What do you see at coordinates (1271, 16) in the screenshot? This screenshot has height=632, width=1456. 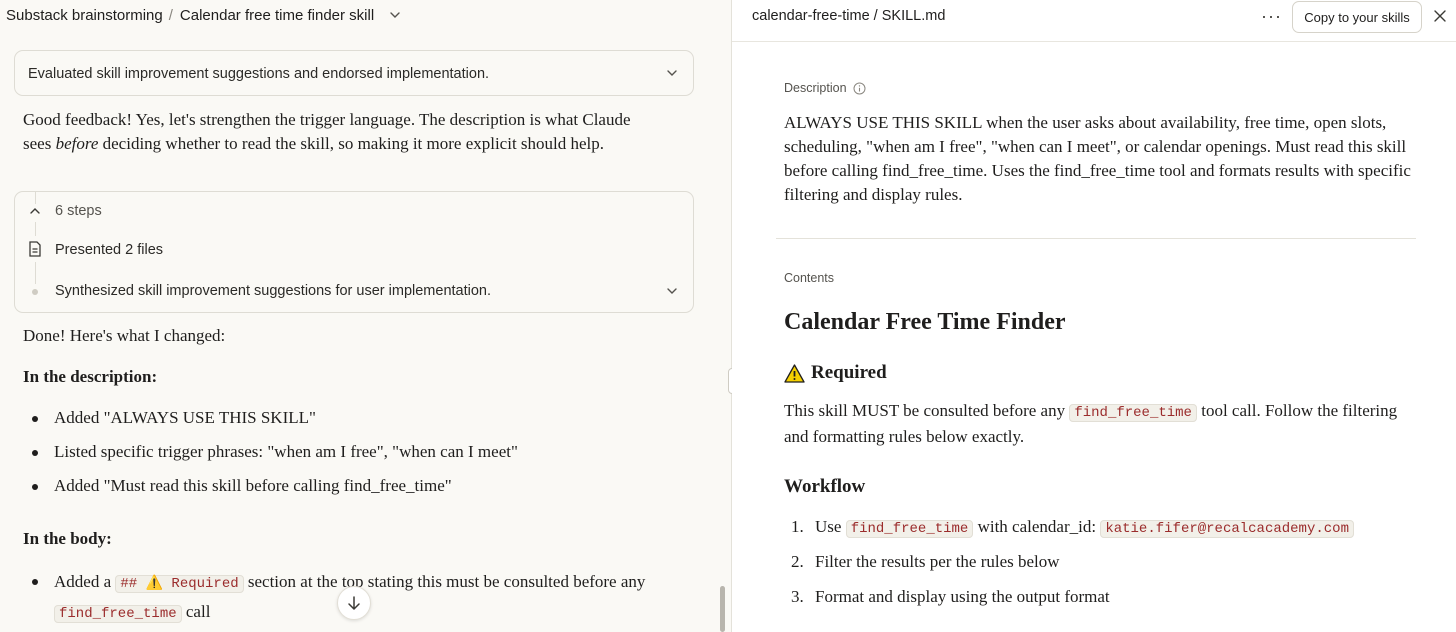 I see `ellipsis-icon: ···` at bounding box center [1271, 16].